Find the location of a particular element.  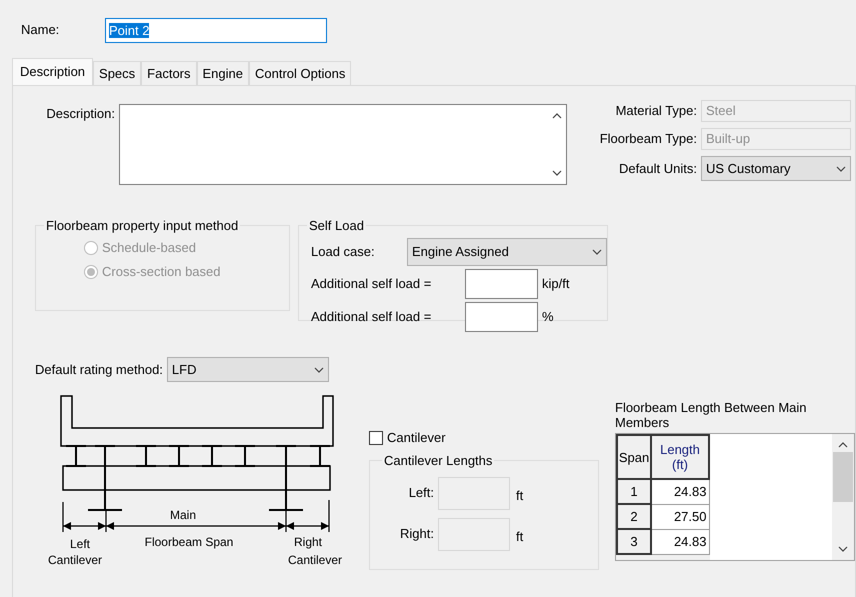

property-label: Default Units: is located at coordinates (658, 169).